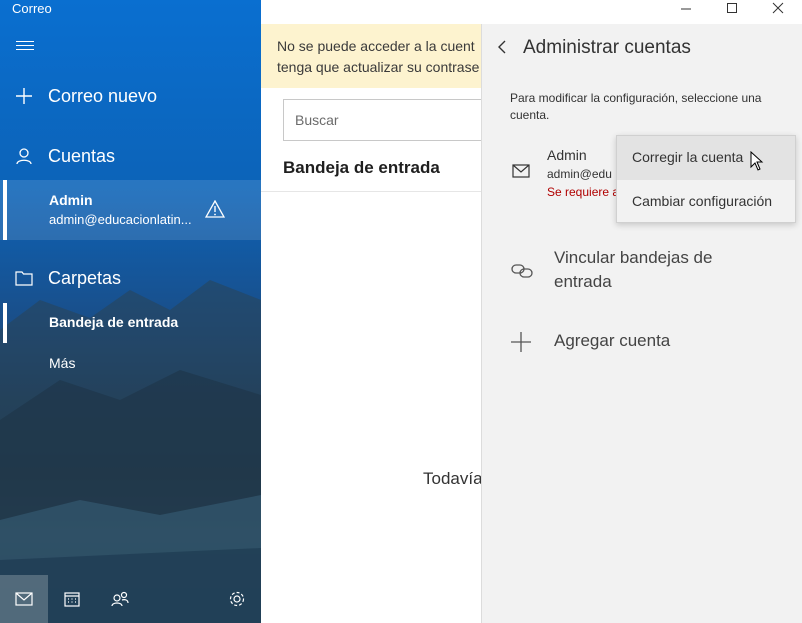 This screenshot has height=623, width=802. I want to click on mouse-pointer-icon, so click(757, 163).